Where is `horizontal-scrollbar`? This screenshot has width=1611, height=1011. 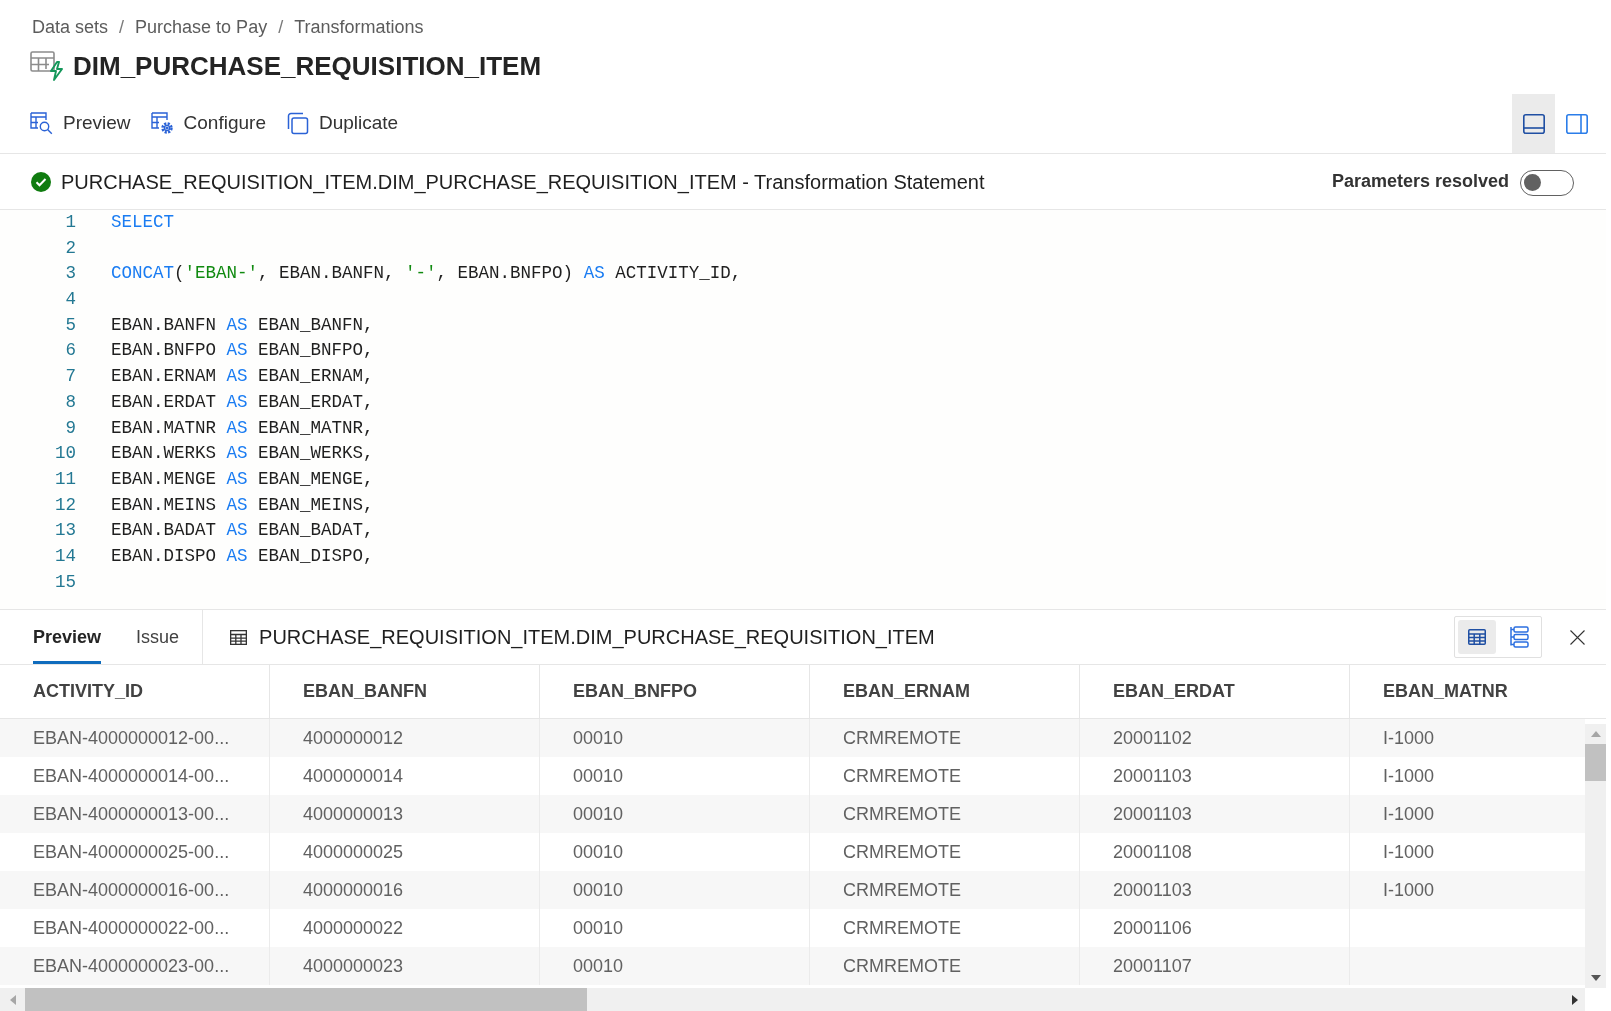
horizontal-scrollbar is located at coordinates (792, 999).